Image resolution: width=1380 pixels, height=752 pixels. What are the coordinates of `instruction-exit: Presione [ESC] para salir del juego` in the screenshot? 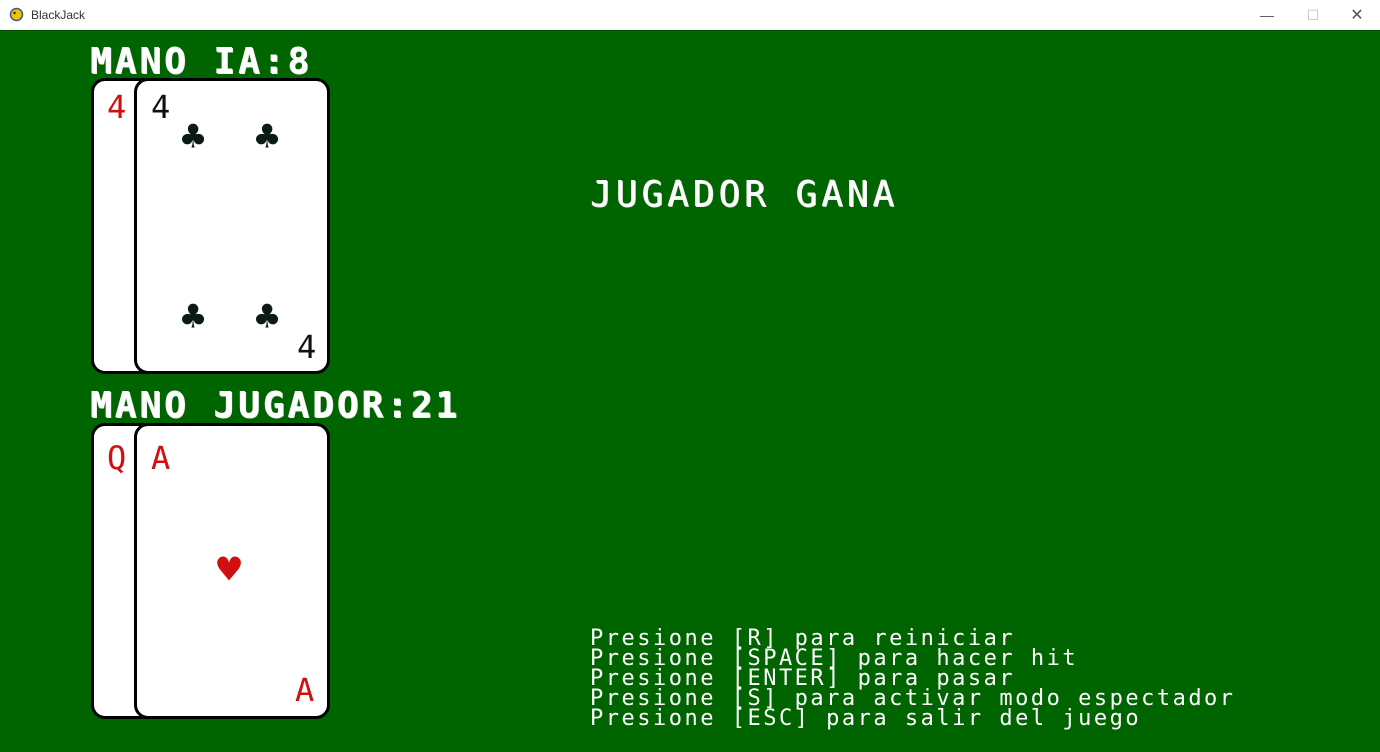 It's located at (866, 718).